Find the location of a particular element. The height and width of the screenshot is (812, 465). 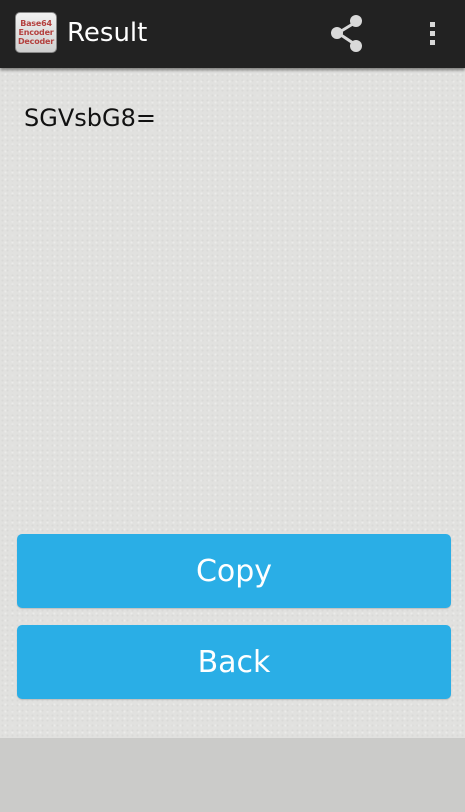

page-title: Result is located at coordinates (107, 33).